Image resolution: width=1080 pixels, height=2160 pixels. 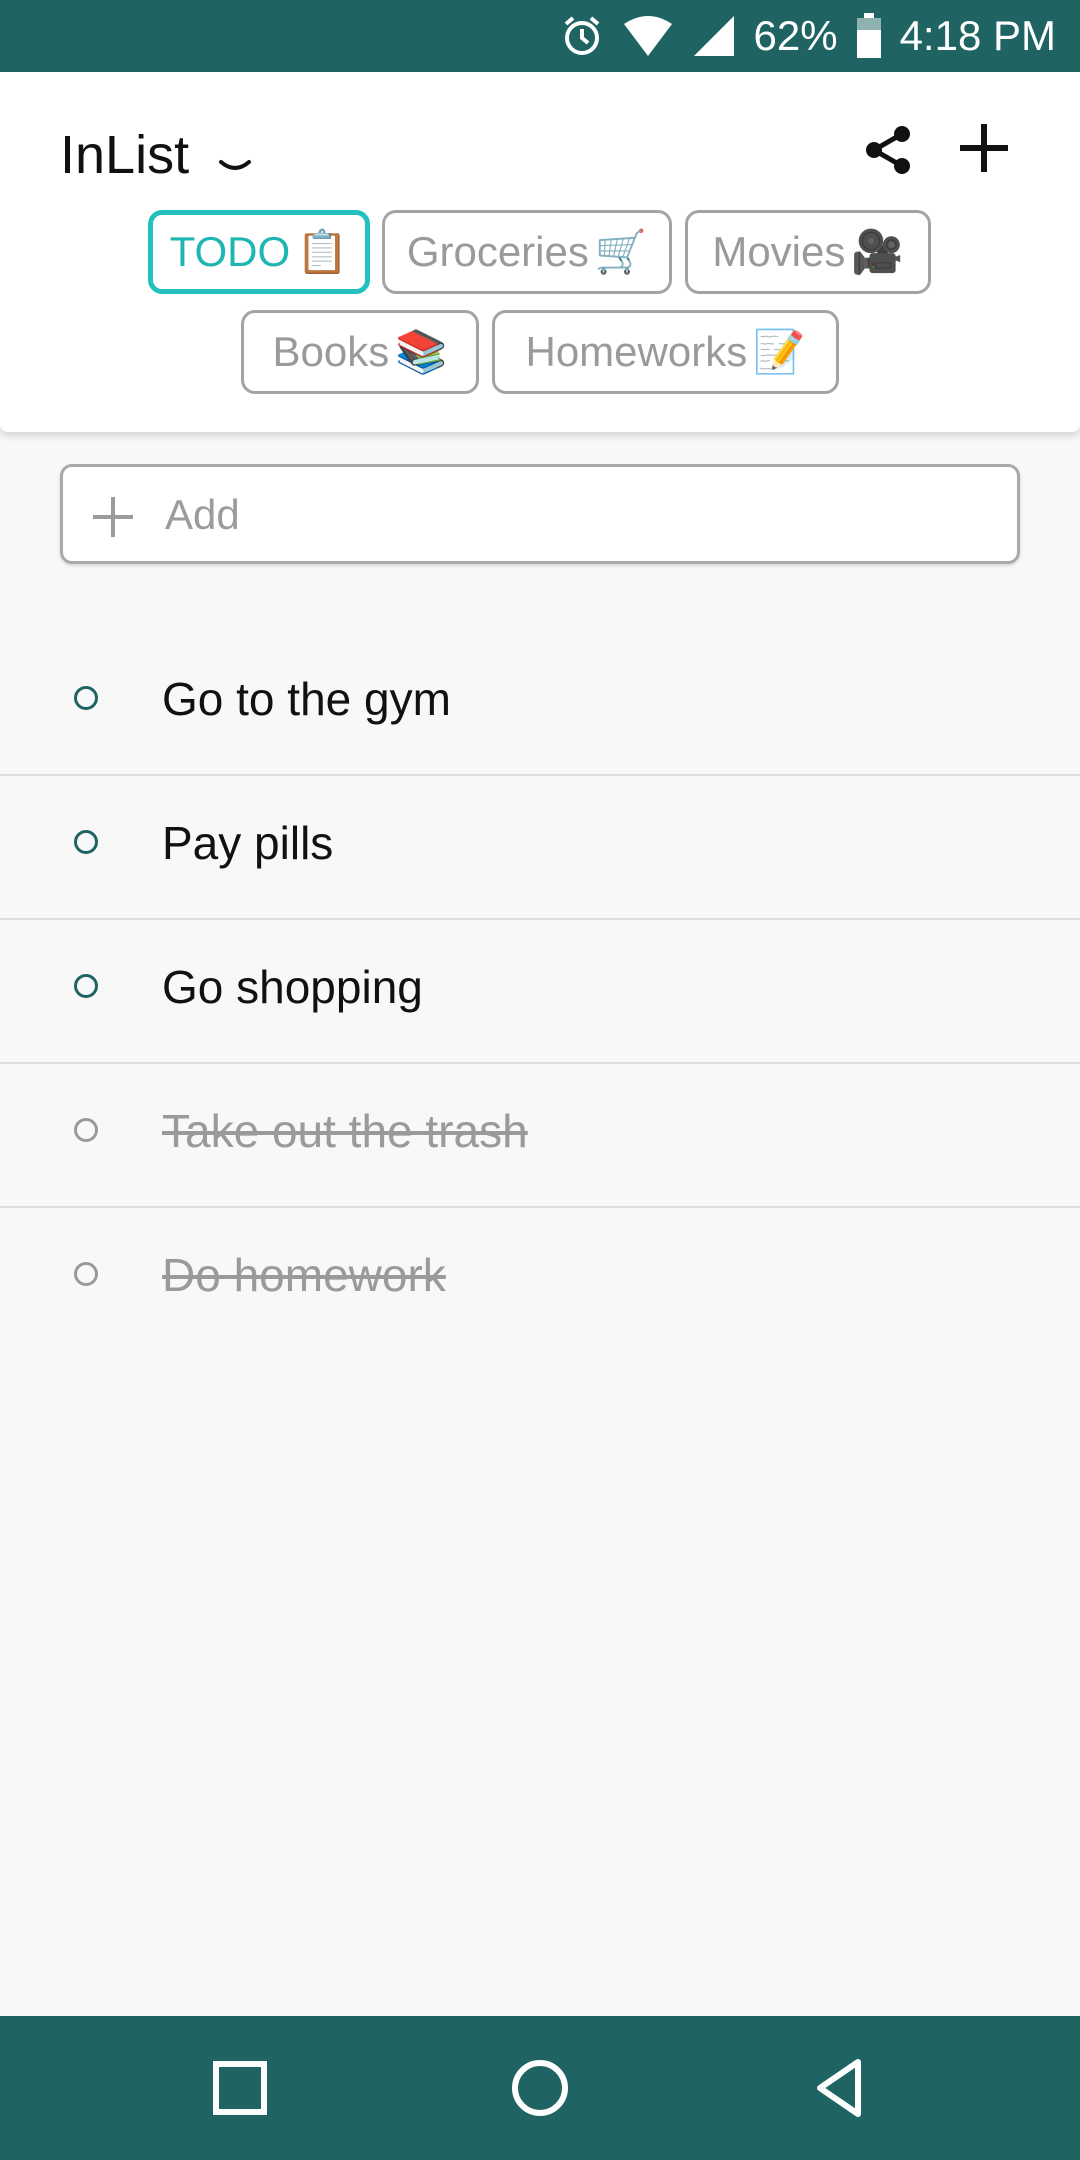 I want to click on share-button, so click(x=888, y=150).